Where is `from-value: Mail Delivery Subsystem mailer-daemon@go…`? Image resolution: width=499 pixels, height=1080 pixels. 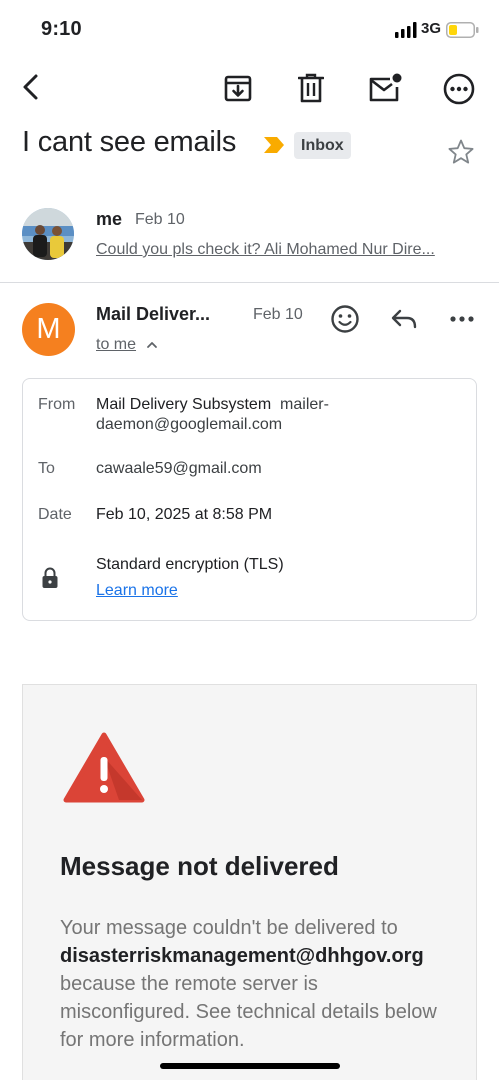
from-value: Mail Delivery Subsystem mailer-daemon@go… is located at coordinates (246, 415).